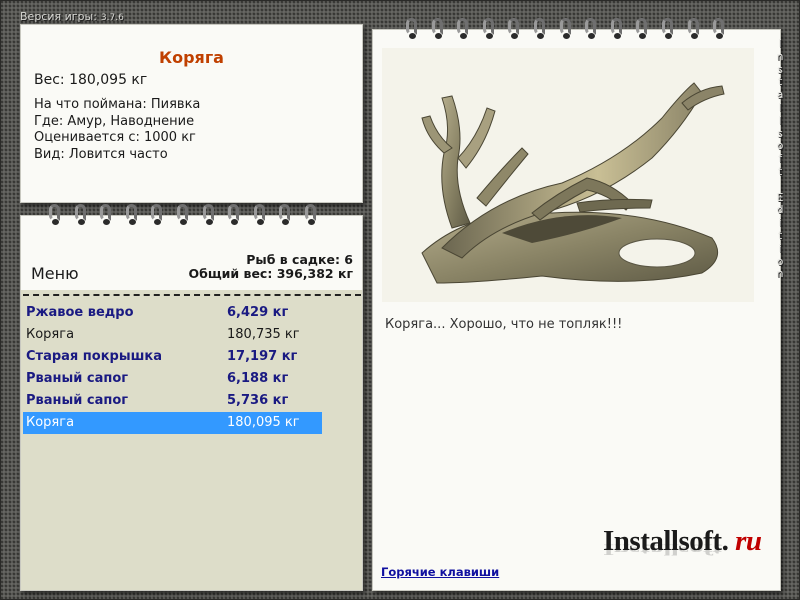 The width and height of the screenshot is (800, 600). Describe the element at coordinates (172, 357) in the screenshot. I see `catch-list-item: Старая покрышка 17,197 кг` at that location.